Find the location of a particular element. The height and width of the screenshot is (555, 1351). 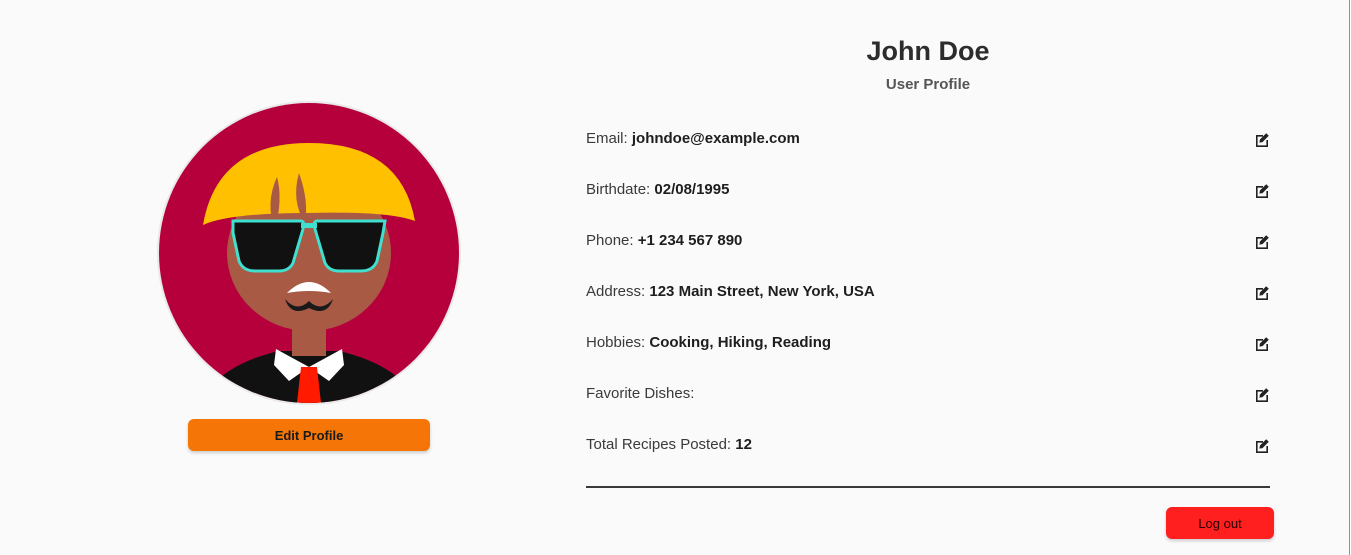

field-label: Address: is located at coordinates (616, 291).